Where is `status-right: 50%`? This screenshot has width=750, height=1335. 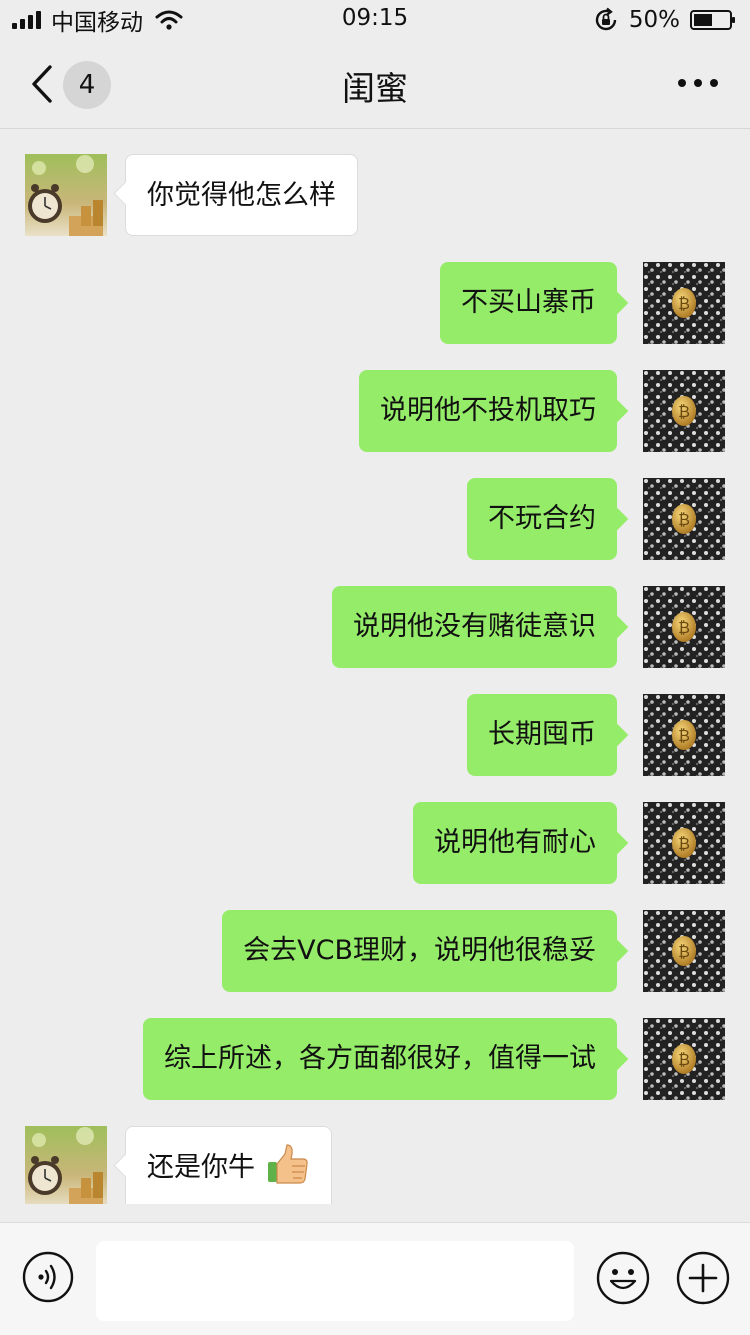 status-right: 50% is located at coordinates (664, 20).